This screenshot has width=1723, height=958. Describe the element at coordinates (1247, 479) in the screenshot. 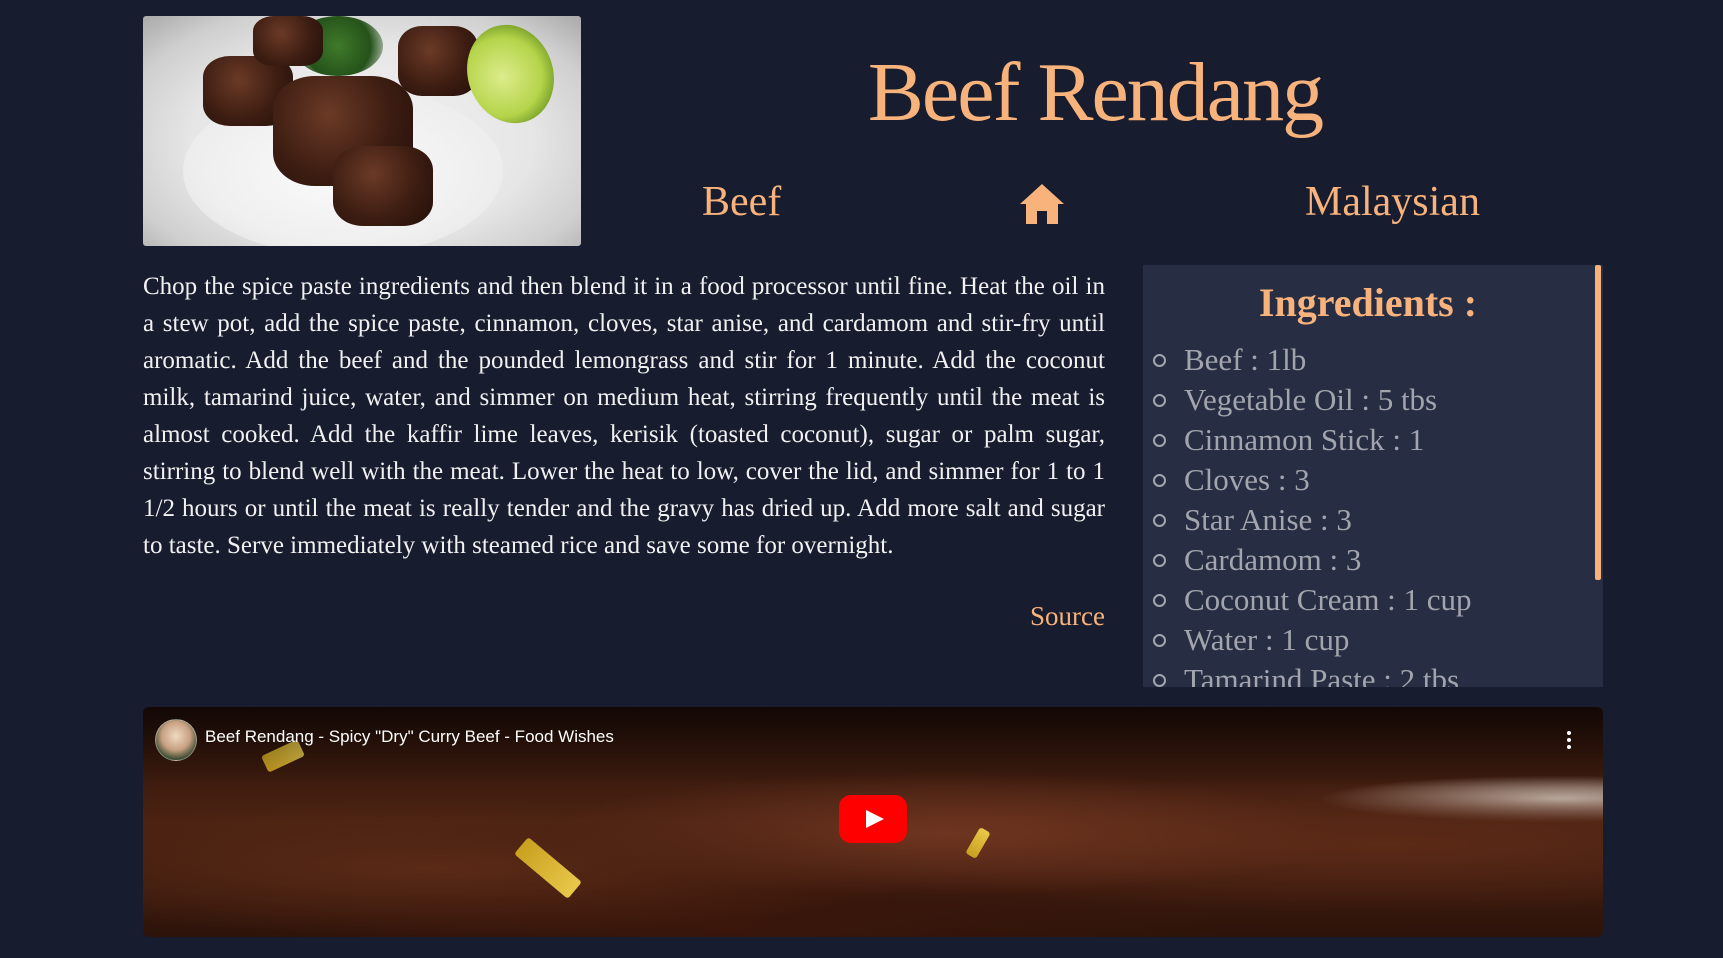

I see `ingredient-text: Cloves : 3` at that location.